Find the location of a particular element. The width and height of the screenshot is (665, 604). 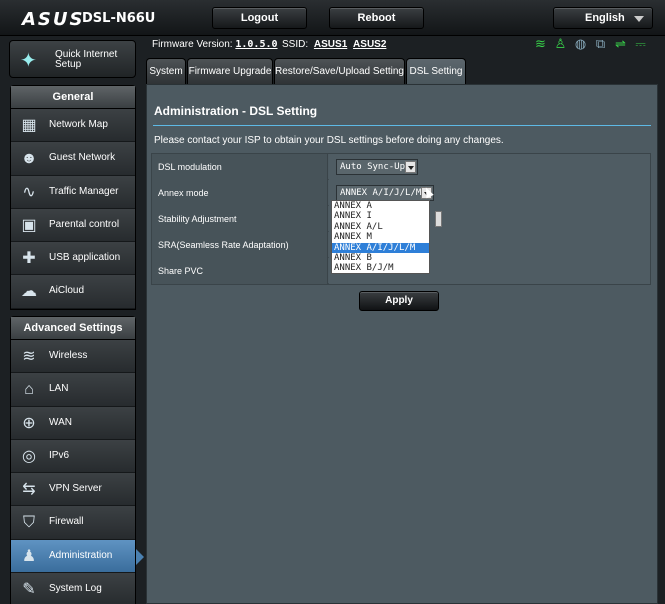

firewall-icon: ⛉ is located at coordinates (28, 523).